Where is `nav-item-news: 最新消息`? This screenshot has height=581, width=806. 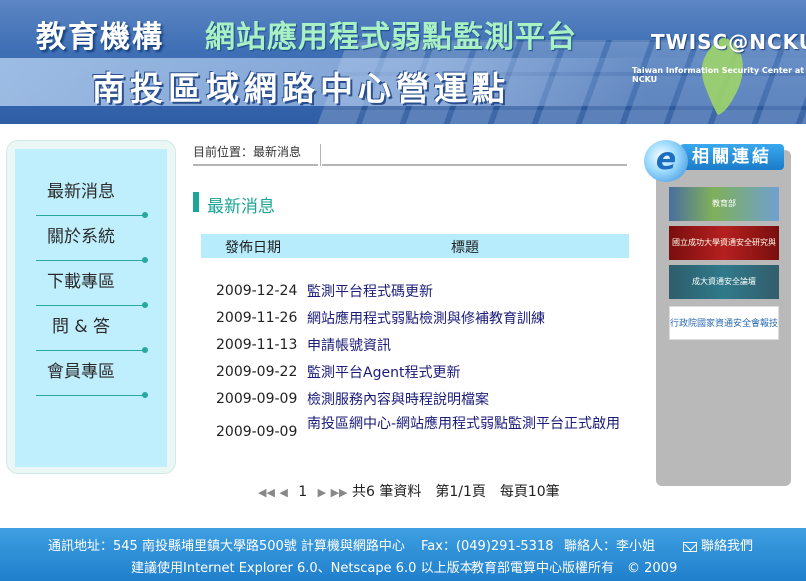 nav-item-news: 最新消息 is located at coordinates (81, 194).